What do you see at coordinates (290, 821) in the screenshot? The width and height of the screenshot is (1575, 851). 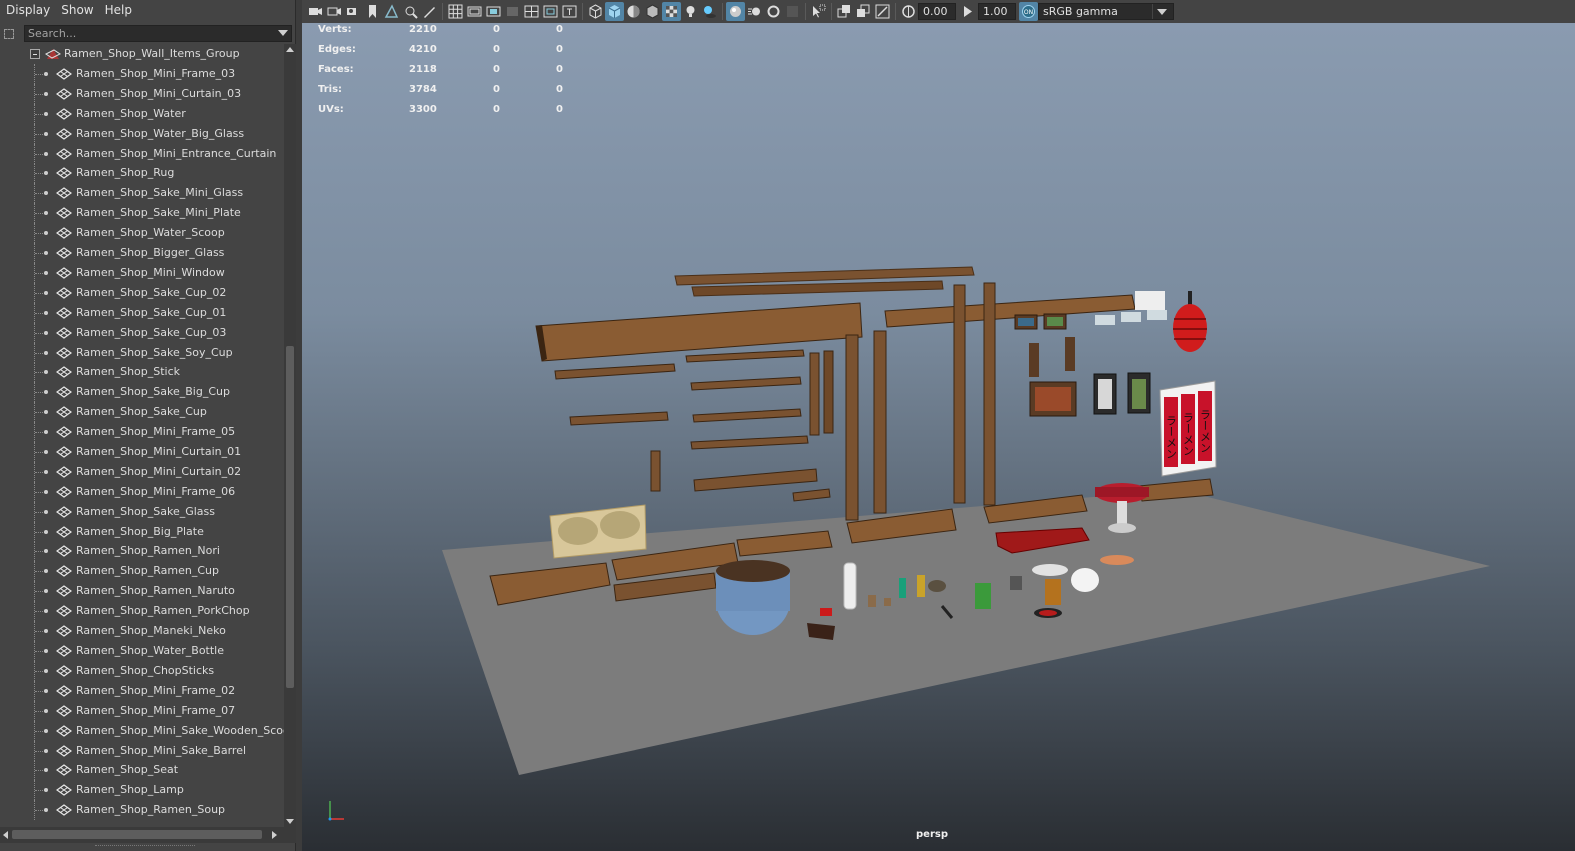 I see `scroll-down-arrow-icon` at bounding box center [290, 821].